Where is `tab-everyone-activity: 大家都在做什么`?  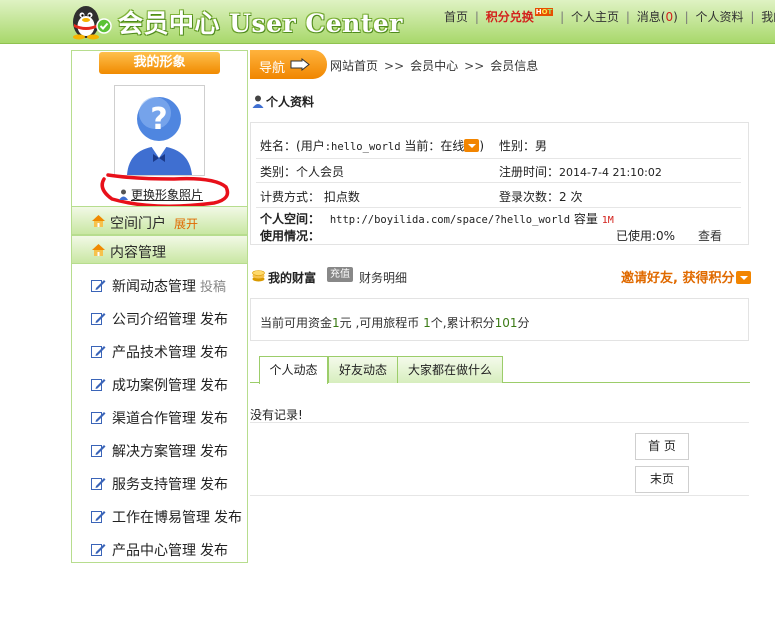
tab-everyone-activity: 大家都在做什么 is located at coordinates (450, 369).